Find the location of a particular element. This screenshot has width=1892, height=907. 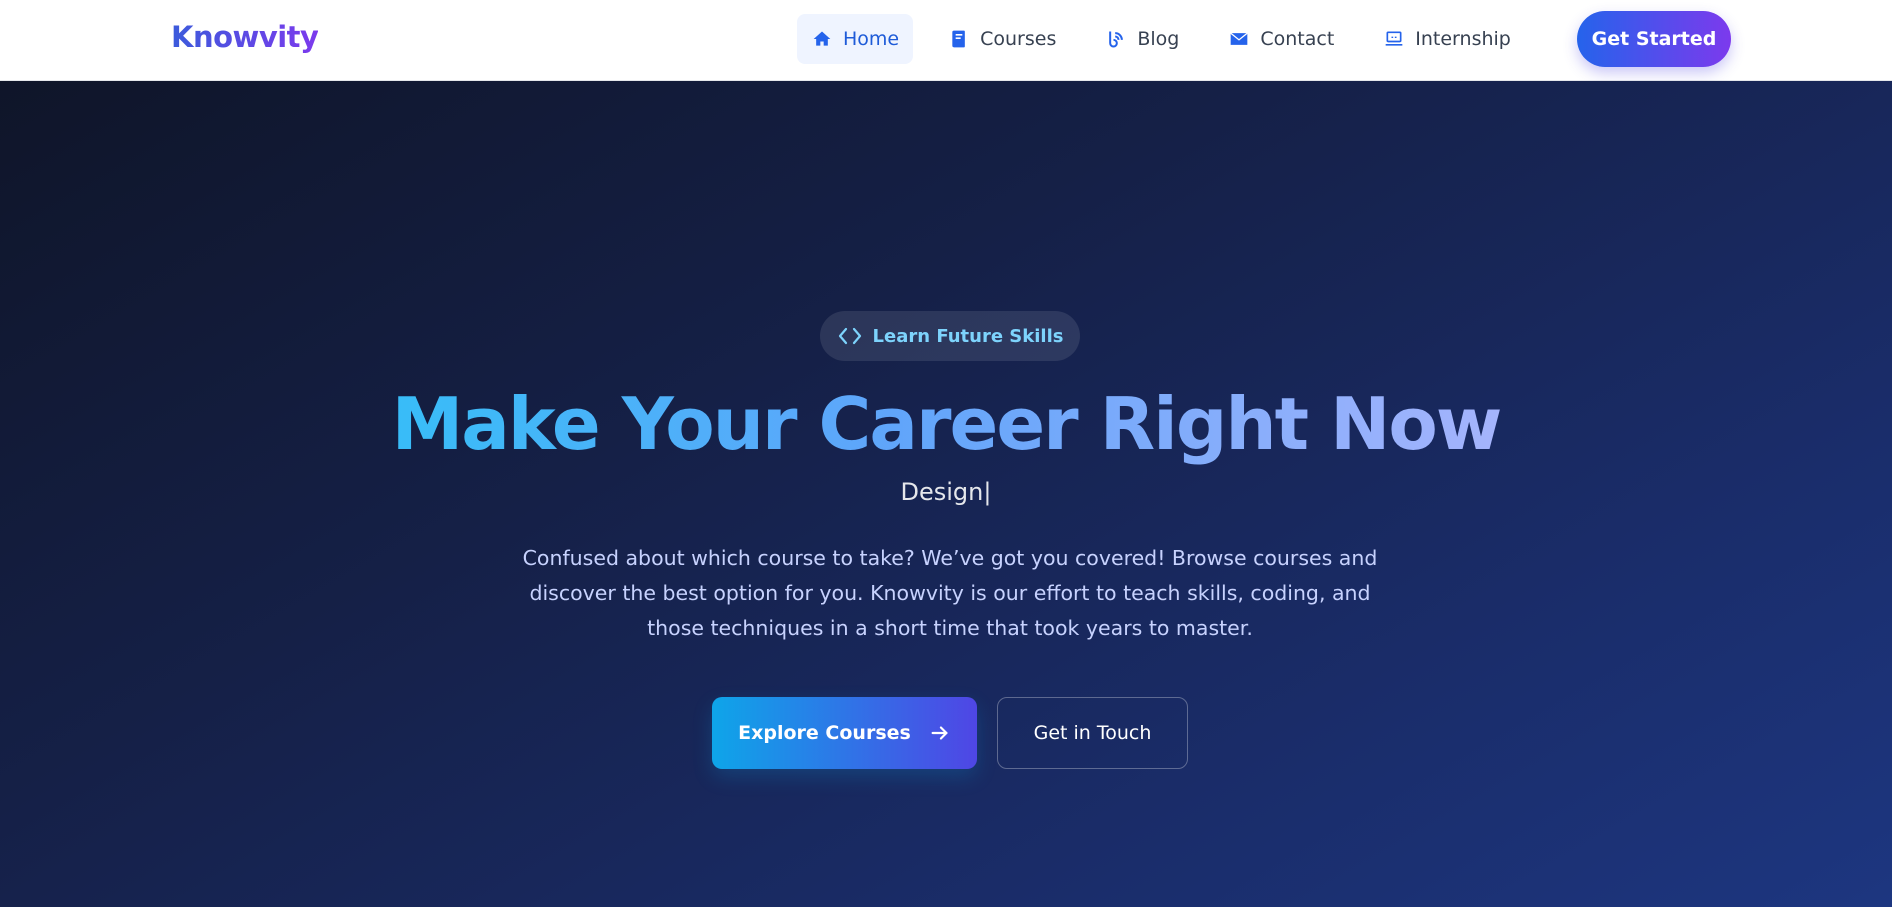

main-nav: Home Courses Blog Contact Internship is located at coordinates (1171, 39).